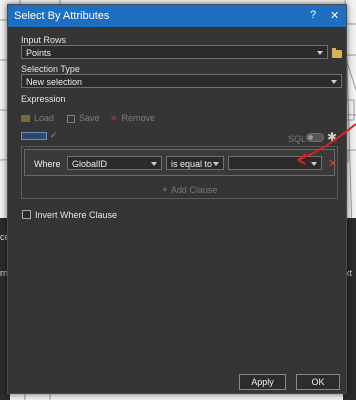  I want to click on clause-container: Where GlobalID is equal to ✕ + Add Clause, so click(179, 172).